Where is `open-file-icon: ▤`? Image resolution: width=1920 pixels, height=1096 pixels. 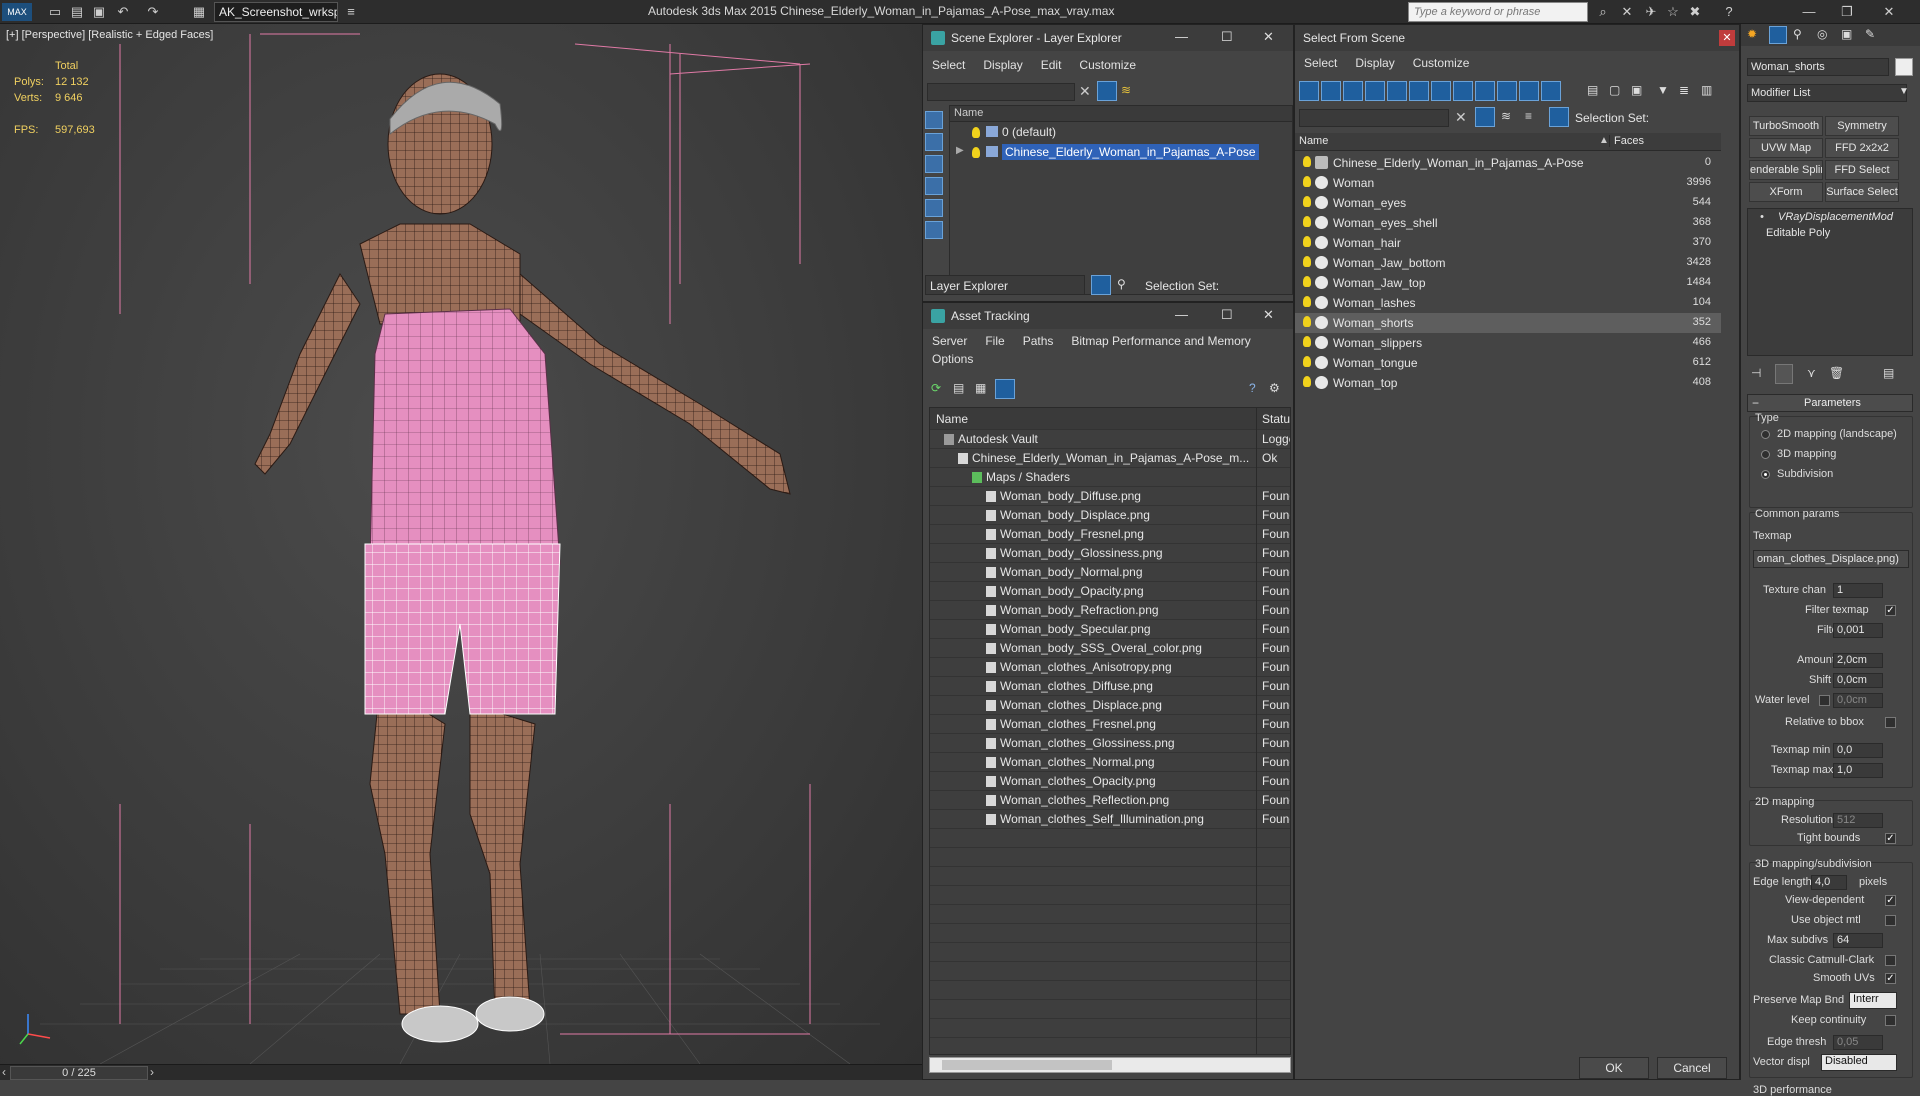
open-file-icon: ▤ is located at coordinates (77, 12).